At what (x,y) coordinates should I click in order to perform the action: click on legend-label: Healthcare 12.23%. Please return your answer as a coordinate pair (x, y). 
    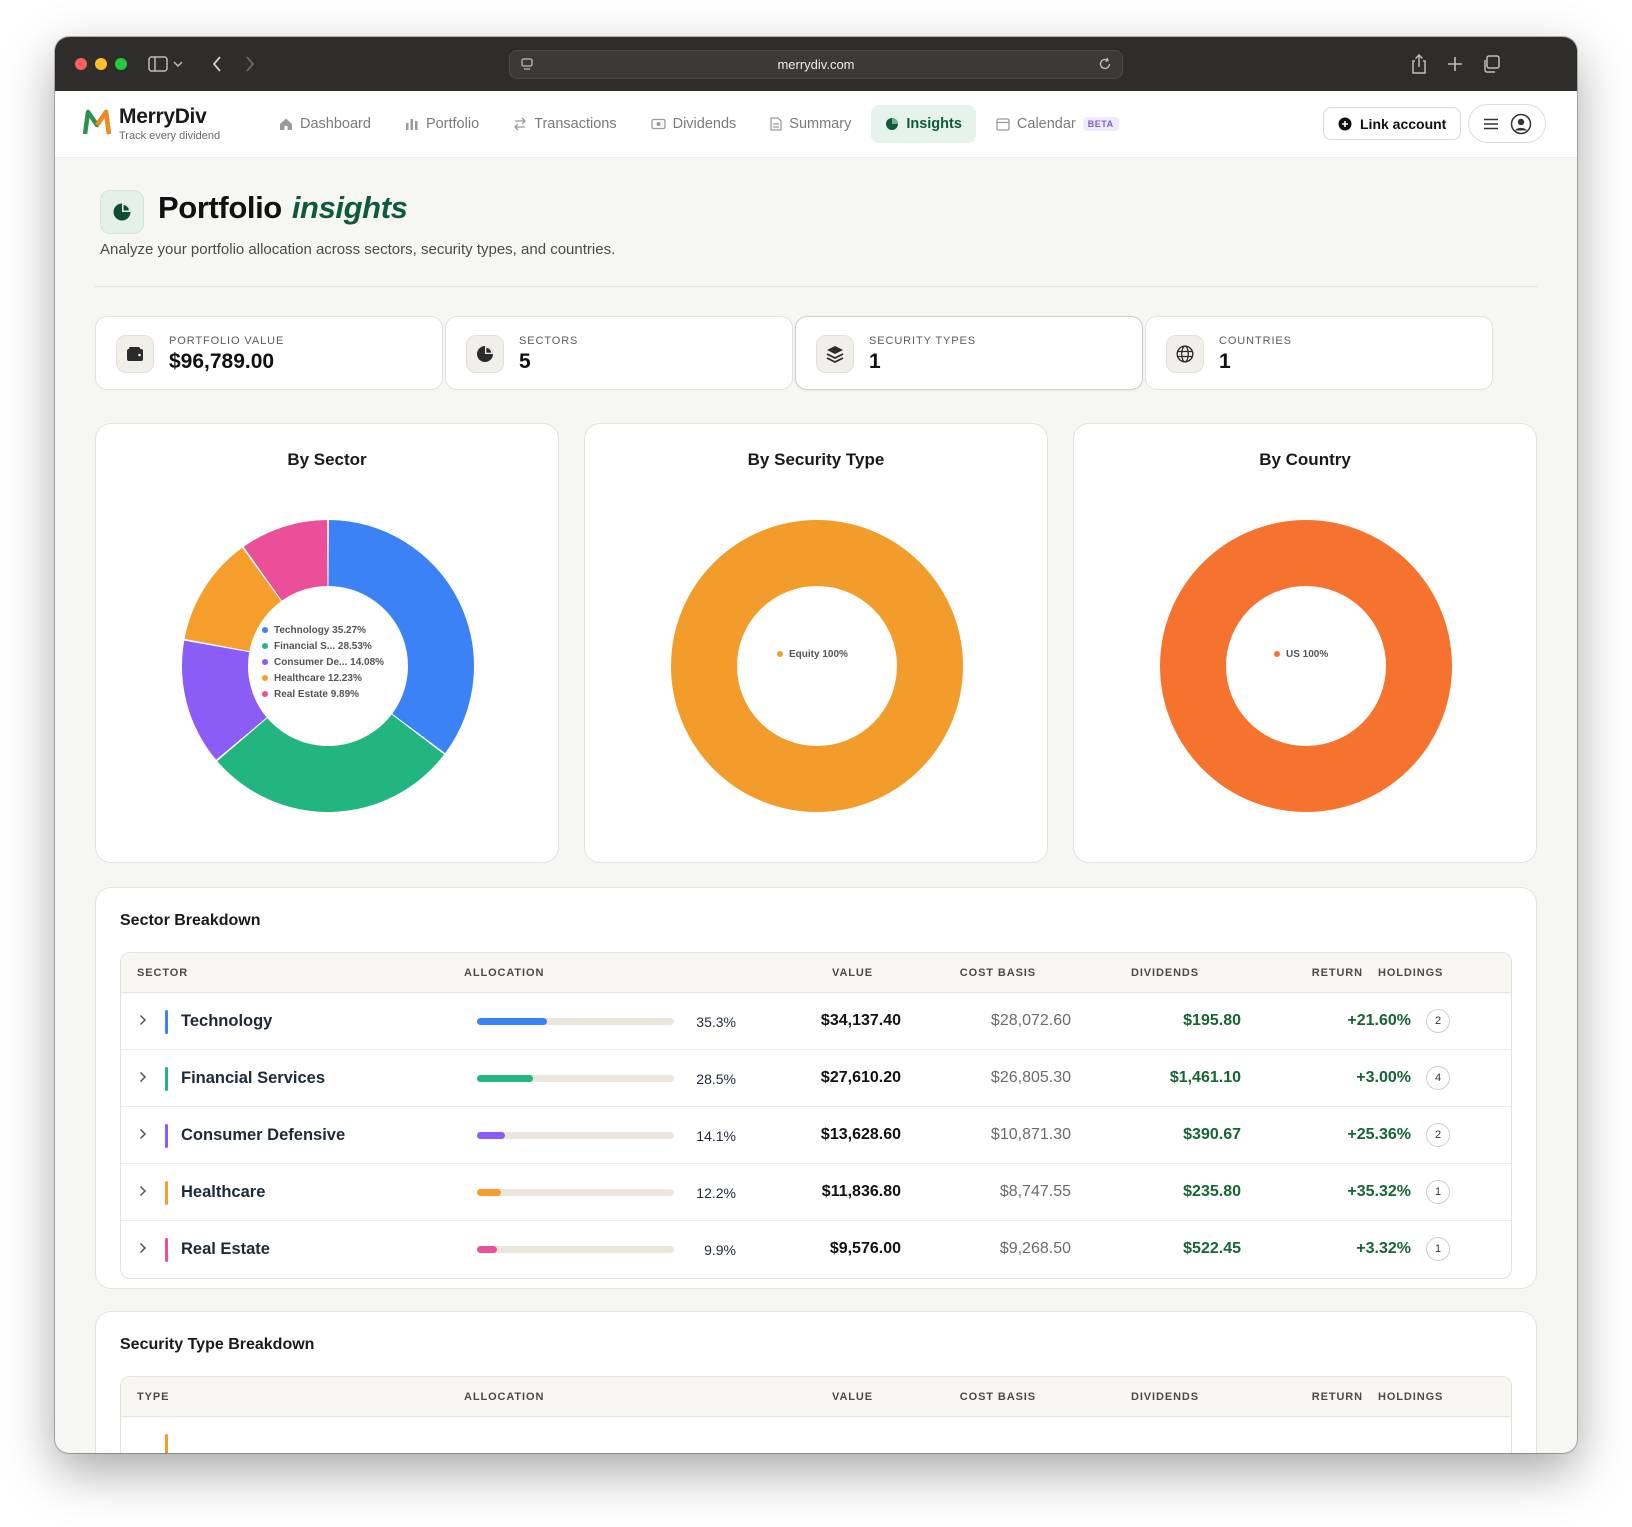
    Looking at the image, I should click on (318, 678).